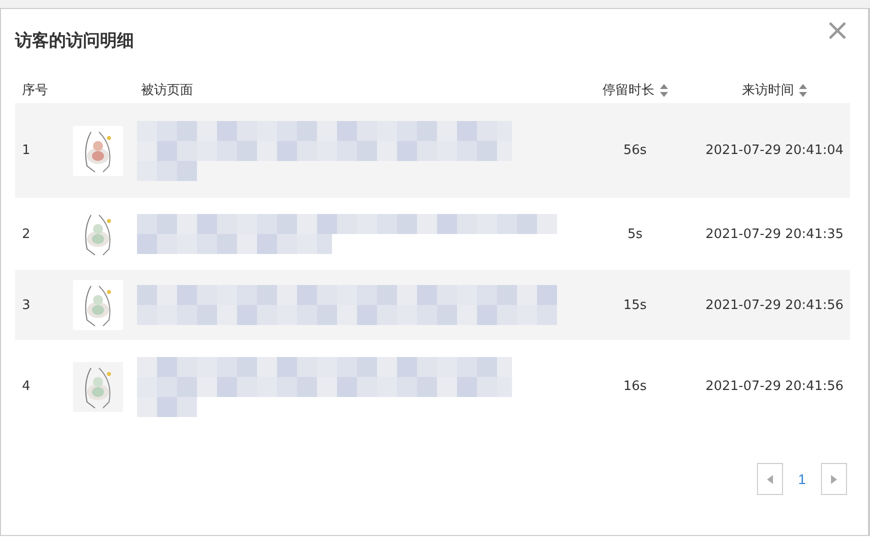 Image resolution: width=870 pixels, height=537 pixels. Describe the element at coordinates (635, 150) in the screenshot. I see `table-cell: 56s` at that location.